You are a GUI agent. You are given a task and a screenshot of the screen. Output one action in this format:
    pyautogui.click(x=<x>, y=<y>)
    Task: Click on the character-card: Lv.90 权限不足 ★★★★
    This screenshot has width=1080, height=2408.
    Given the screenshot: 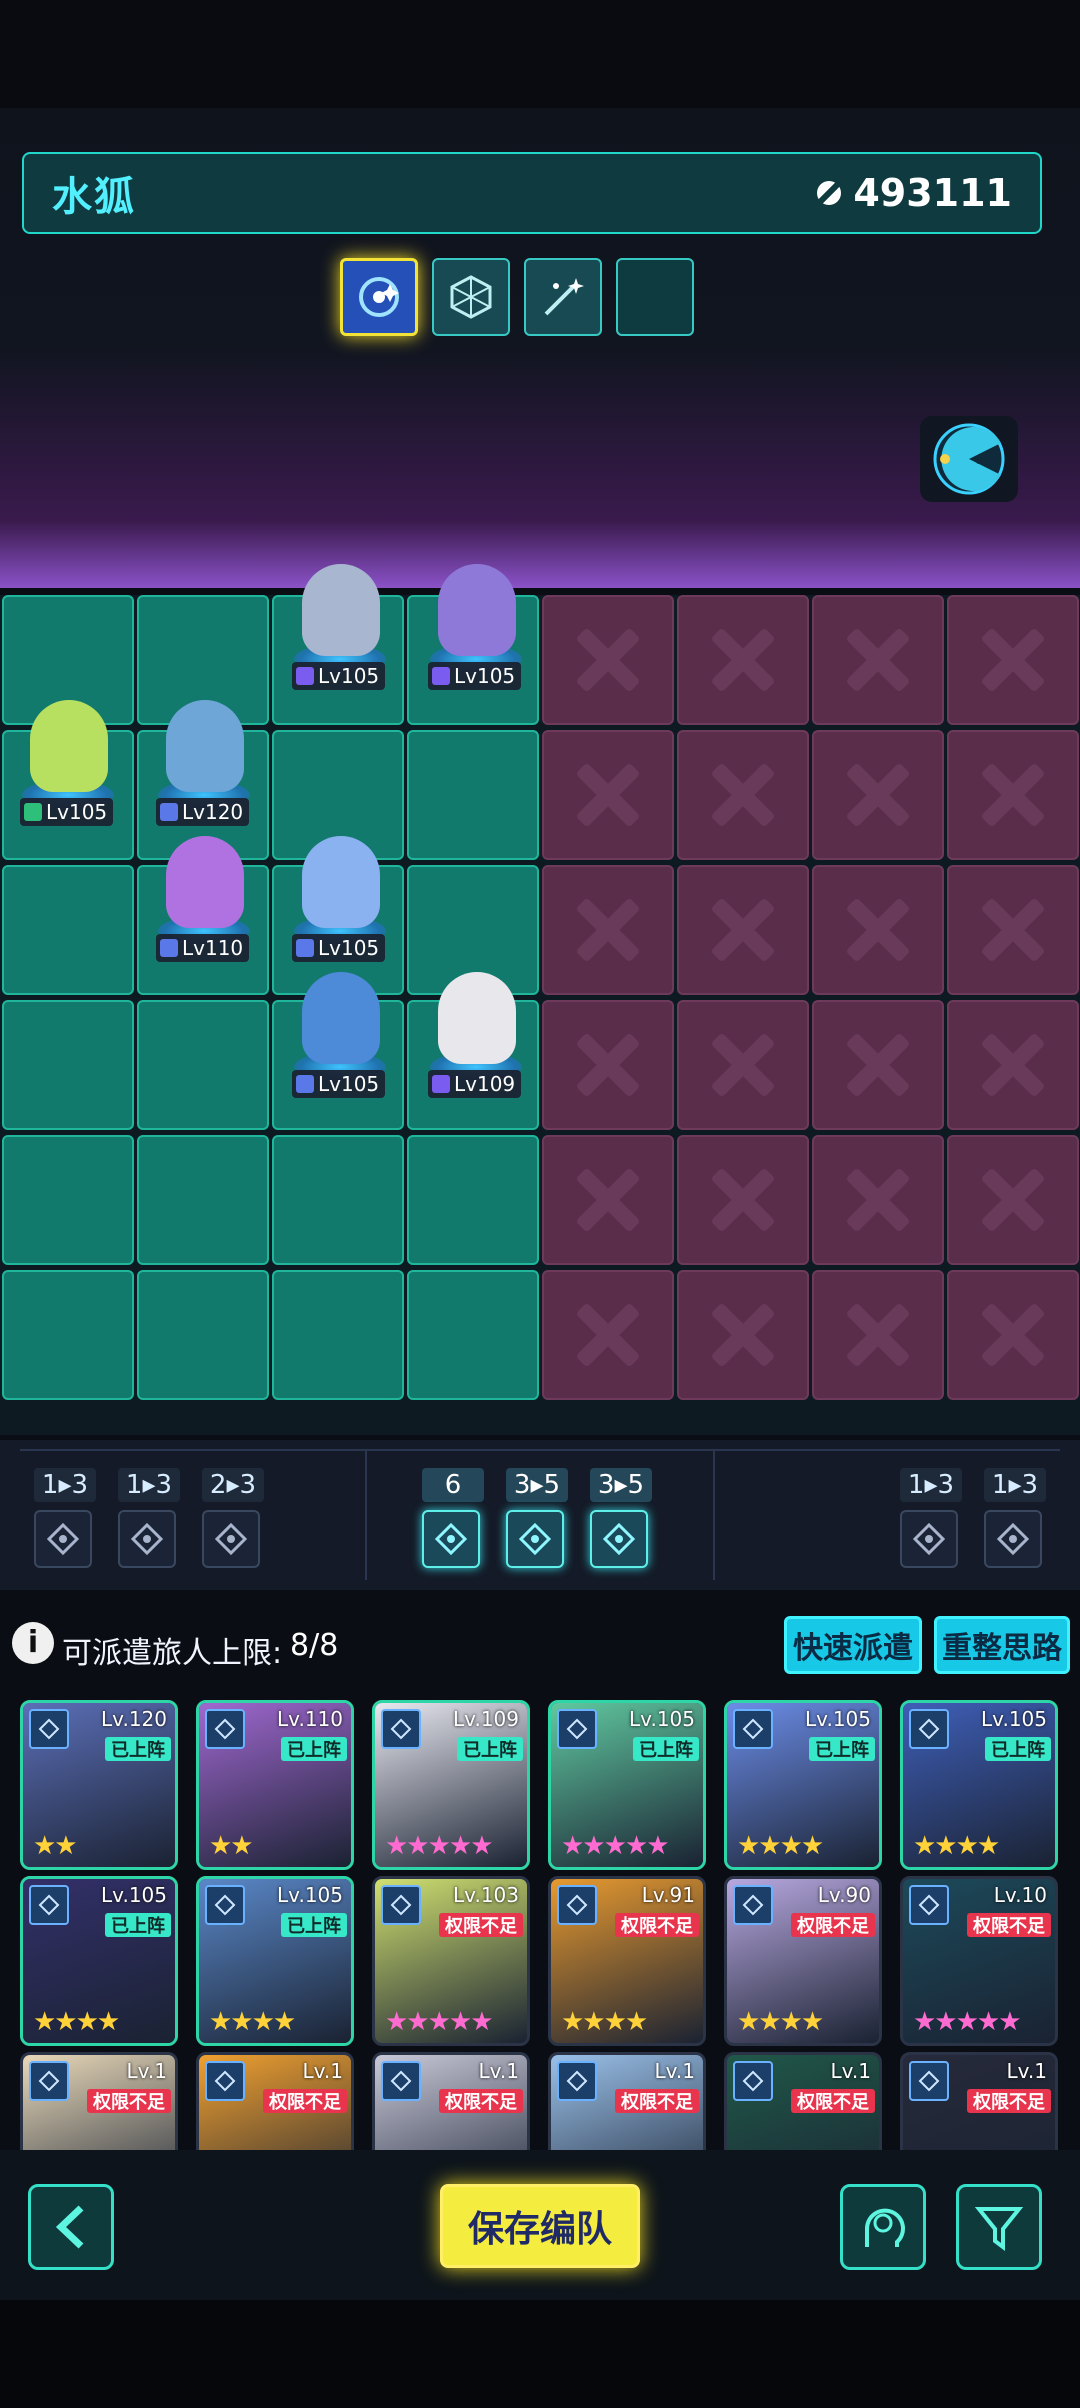 What is the action you would take?
    pyautogui.click(x=803, y=1961)
    